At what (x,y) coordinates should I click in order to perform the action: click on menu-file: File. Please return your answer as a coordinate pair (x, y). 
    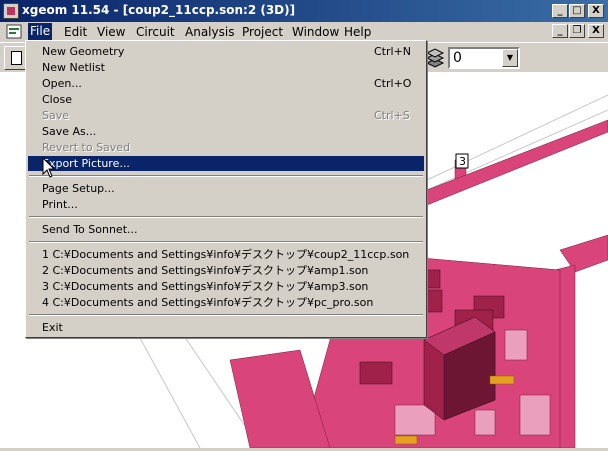
    Looking at the image, I should click on (40, 31).